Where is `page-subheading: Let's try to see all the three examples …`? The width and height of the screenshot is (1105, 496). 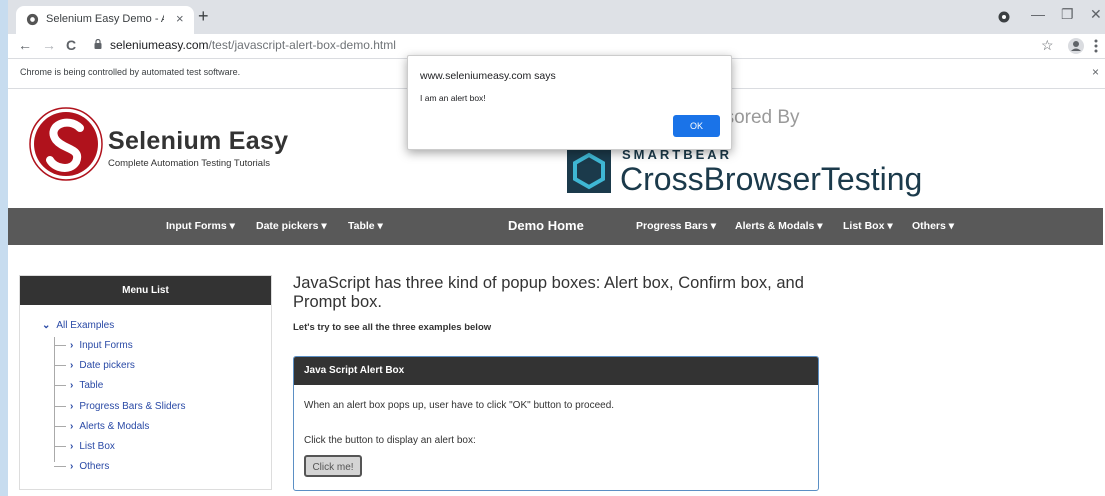 page-subheading: Let's try to see all the three examples … is located at coordinates (392, 327).